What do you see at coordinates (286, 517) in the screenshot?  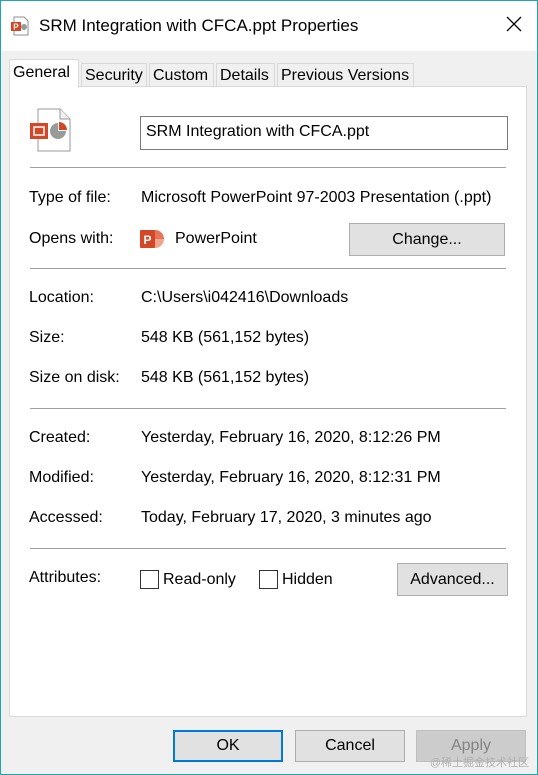 I see `accessed-value: Today, February 17, 2020, 3 minutes ago` at bounding box center [286, 517].